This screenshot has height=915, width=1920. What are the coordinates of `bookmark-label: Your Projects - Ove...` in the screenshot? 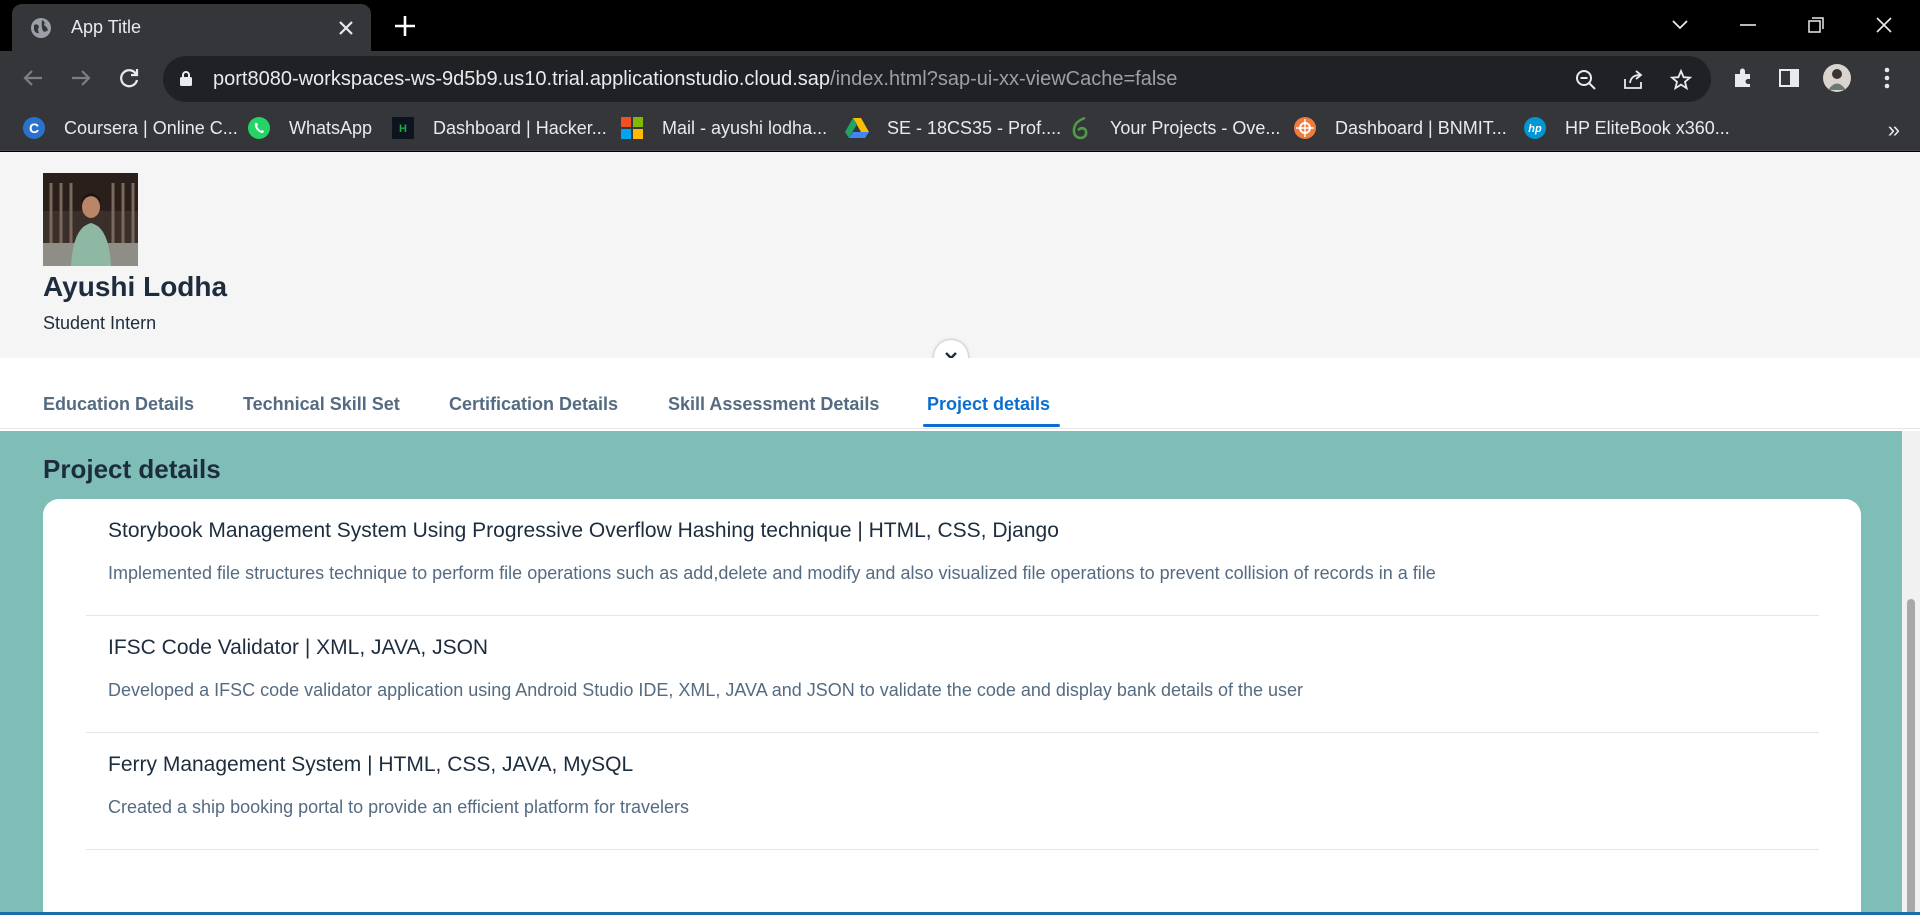 It's located at (1195, 127).